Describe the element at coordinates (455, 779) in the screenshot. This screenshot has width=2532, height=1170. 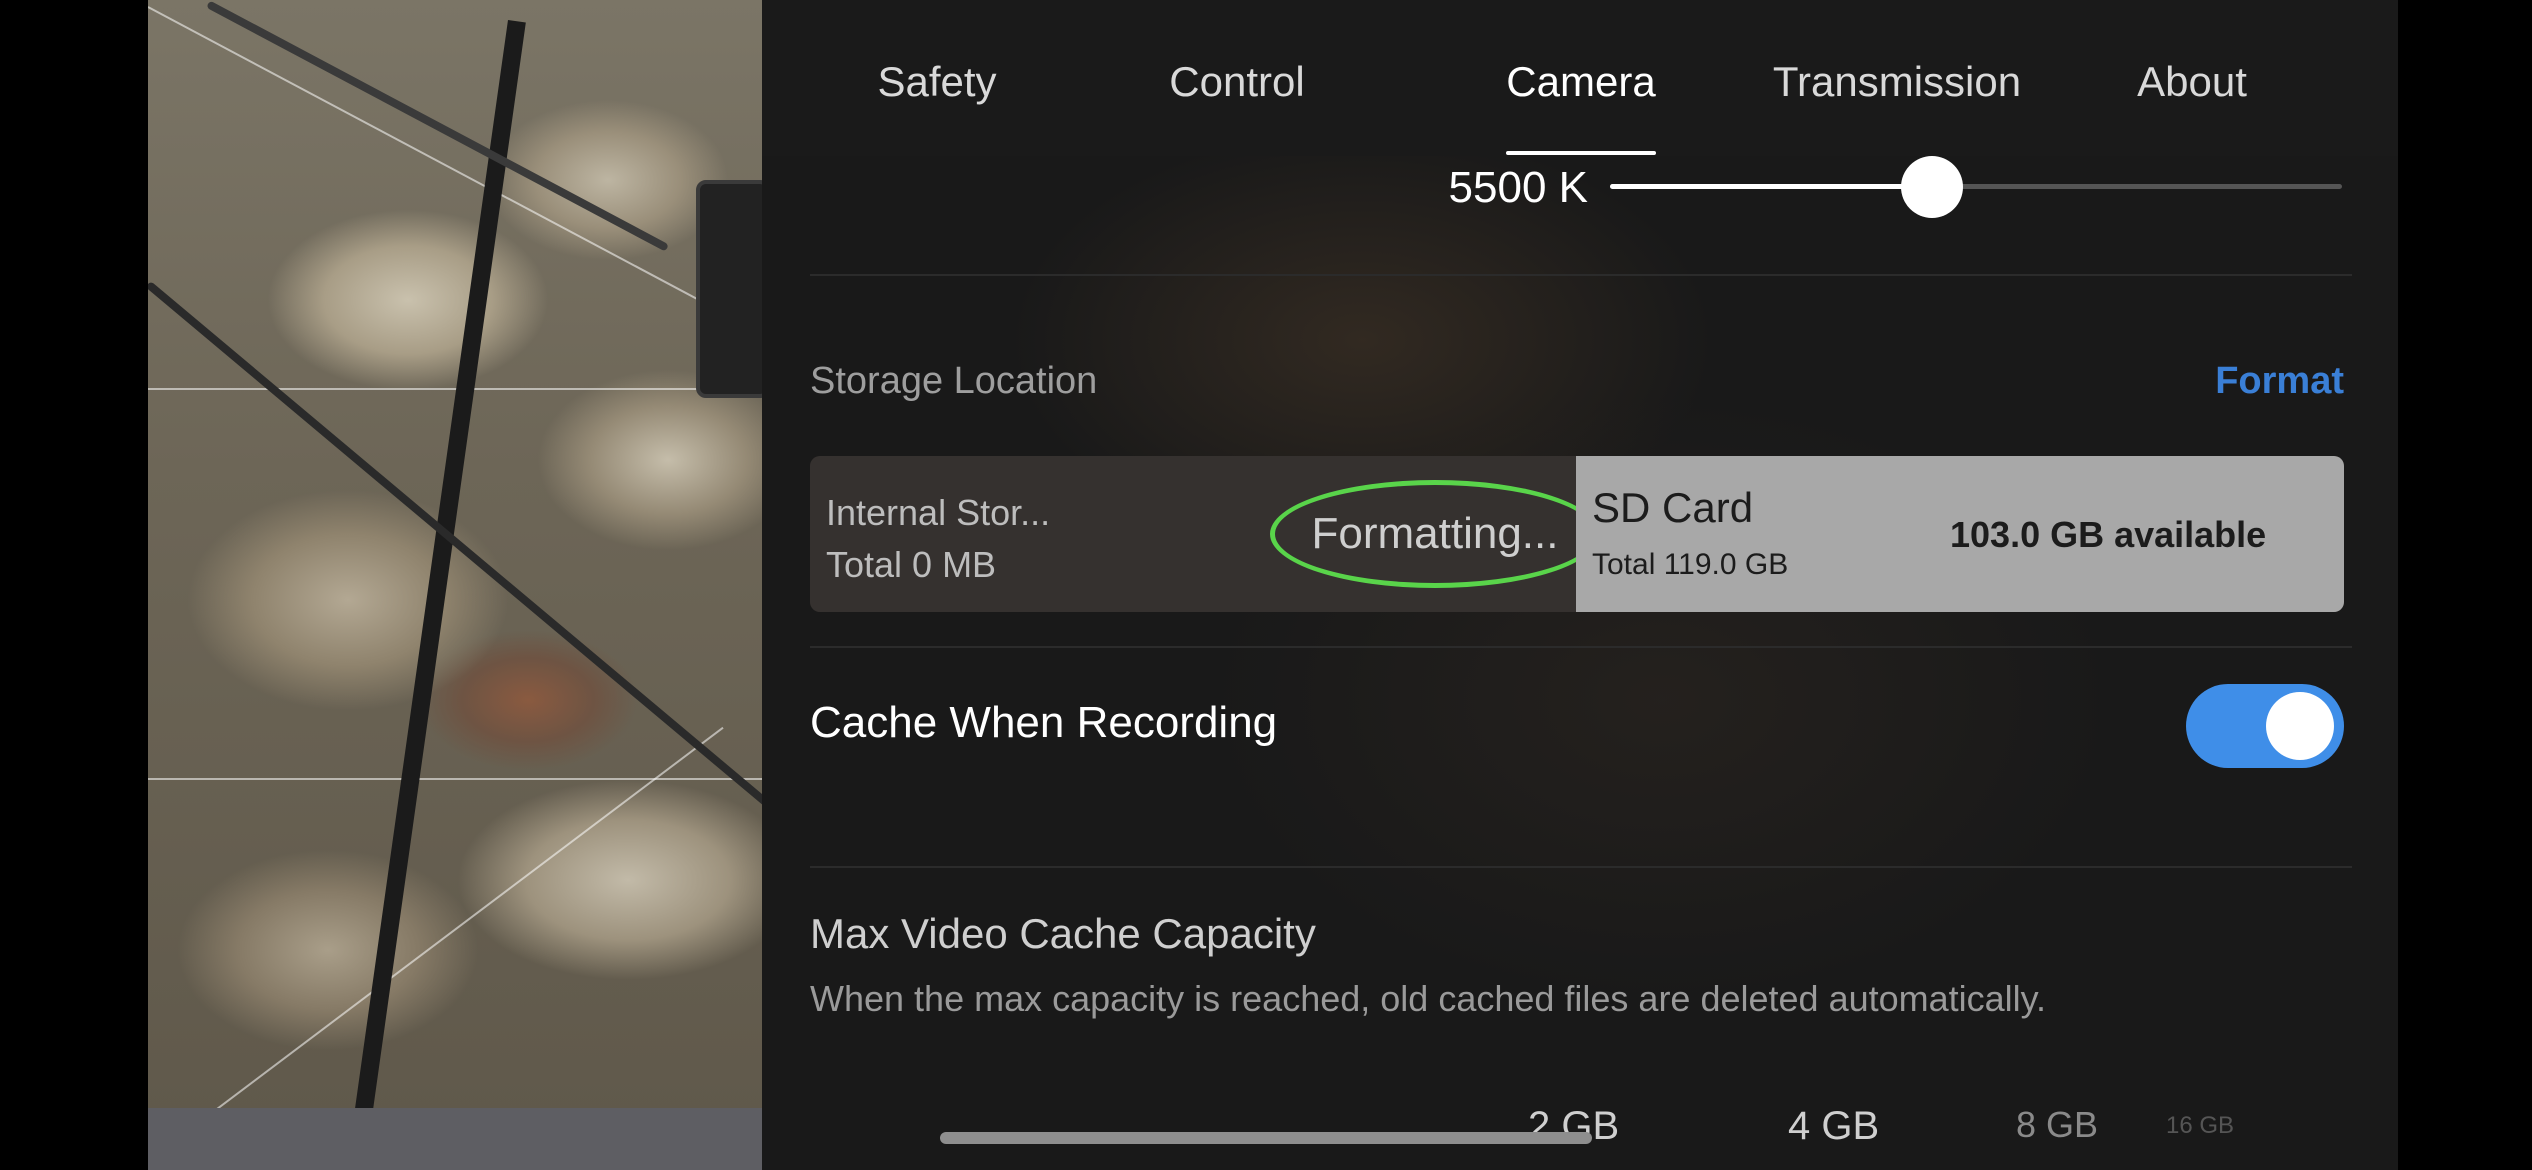
I see `grid-line` at that location.